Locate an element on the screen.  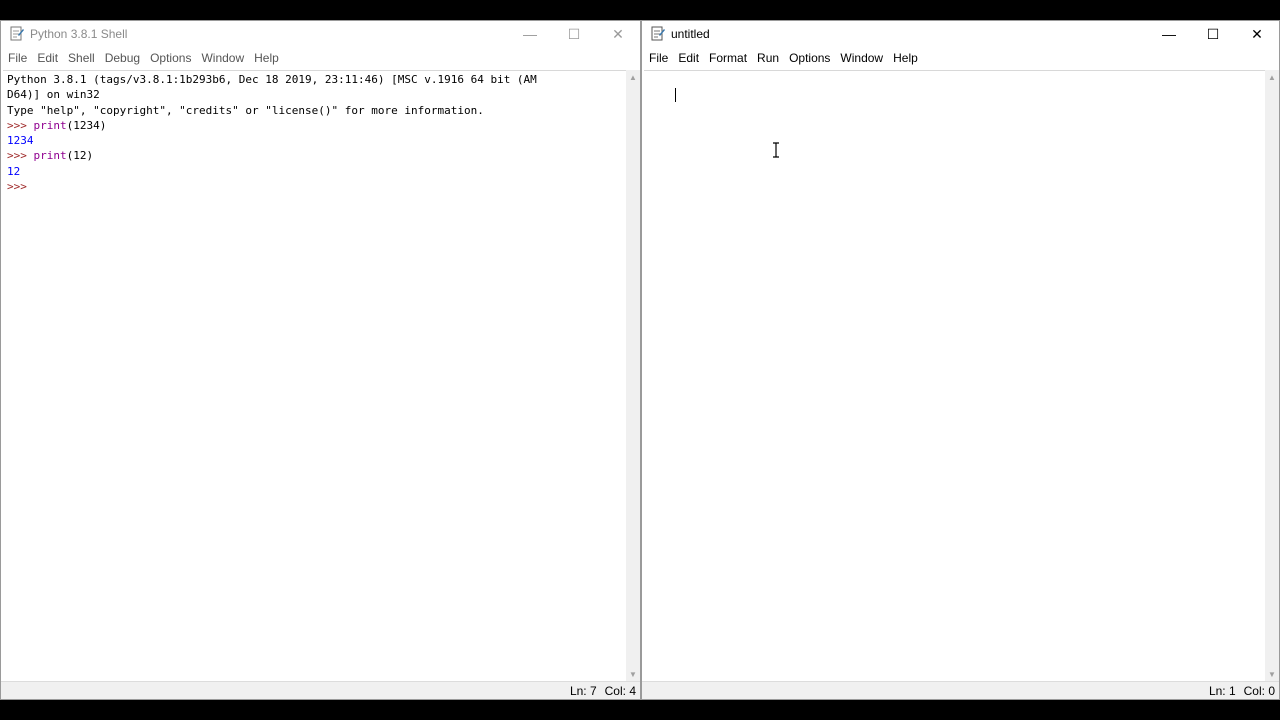
shell-statusbar: Ln: 7 Col: 4 is located at coordinates (320, 690).